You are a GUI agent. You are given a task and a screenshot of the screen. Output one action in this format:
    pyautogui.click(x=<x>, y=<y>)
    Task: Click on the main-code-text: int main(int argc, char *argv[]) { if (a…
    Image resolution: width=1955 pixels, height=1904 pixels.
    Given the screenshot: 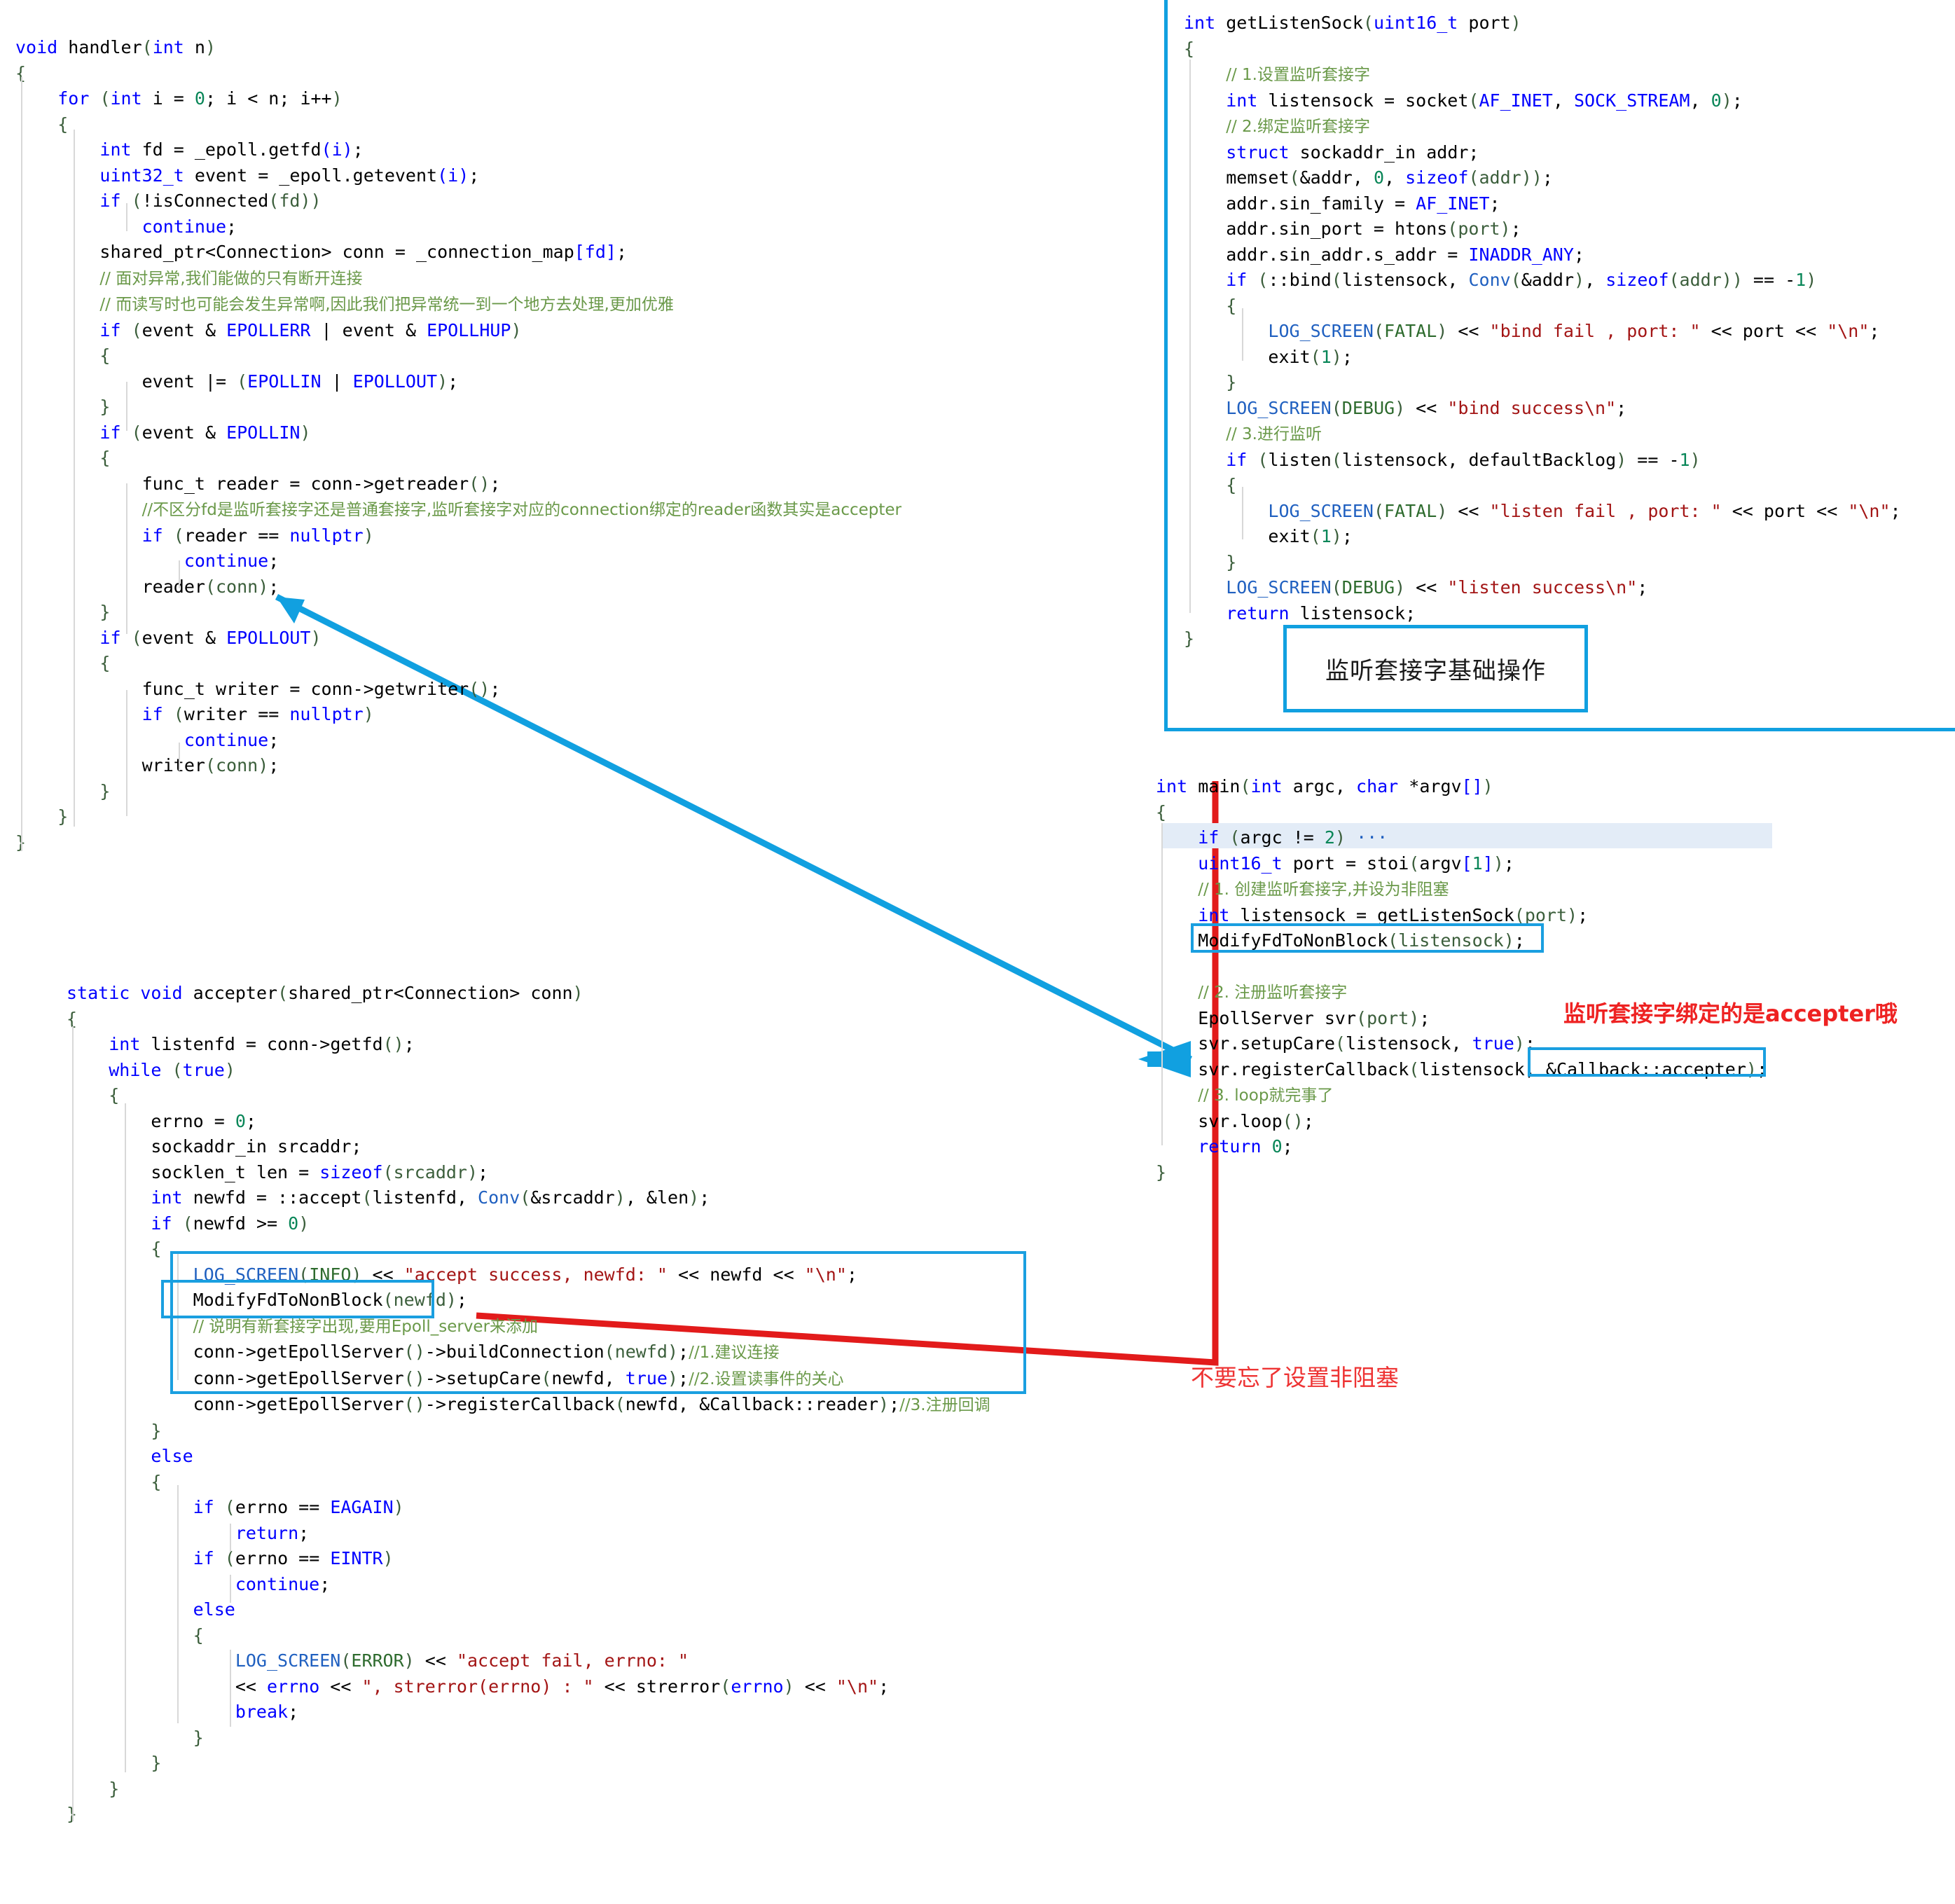 What is the action you would take?
    pyautogui.click(x=1462, y=979)
    